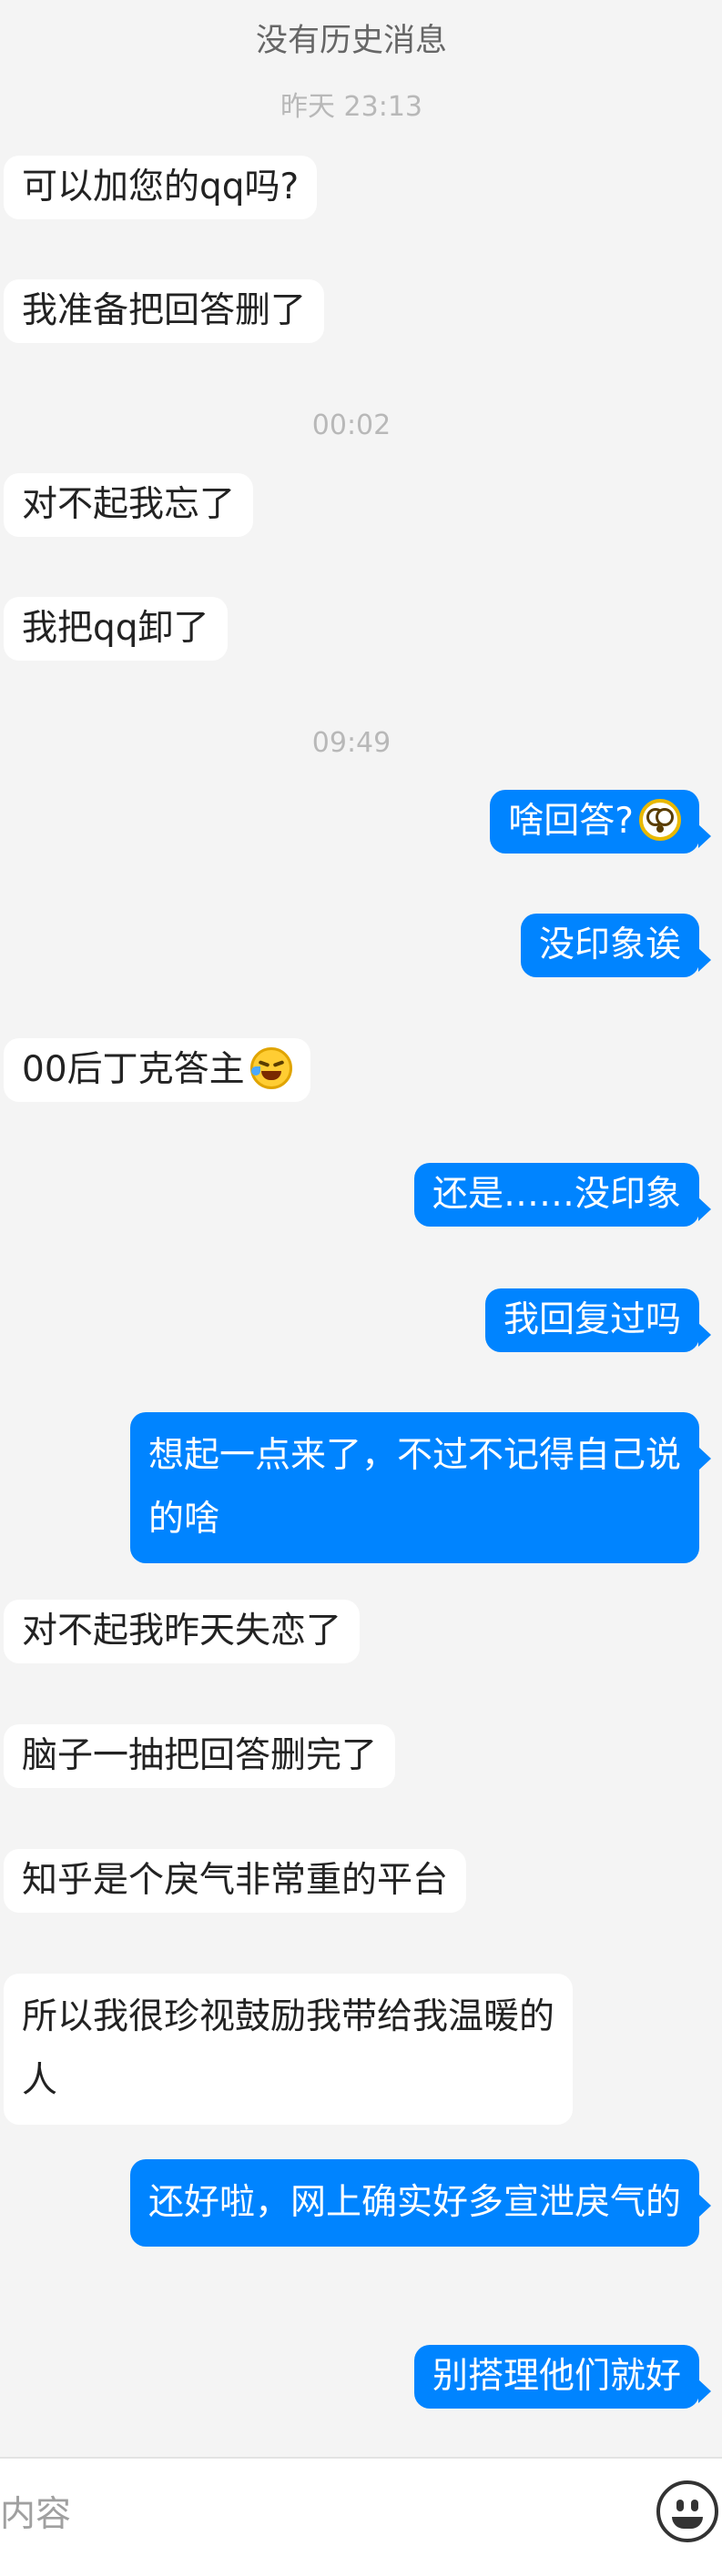 This screenshot has height=2576, width=722. Describe the element at coordinates (200, 1756) in the screenshot. I see `message-bubble-incoming: 脑子一抽把回答删完了` at that location.